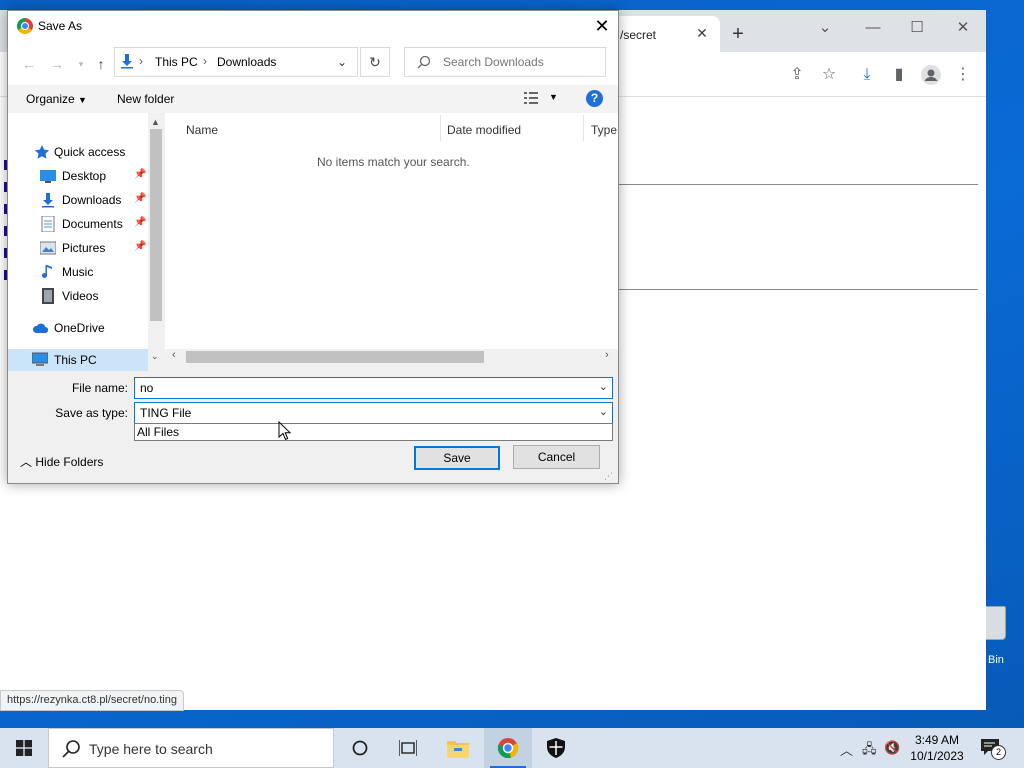 This screenshot has height=768, width=1024. I want to click on pin-icon: 📌, so click(140, 174).